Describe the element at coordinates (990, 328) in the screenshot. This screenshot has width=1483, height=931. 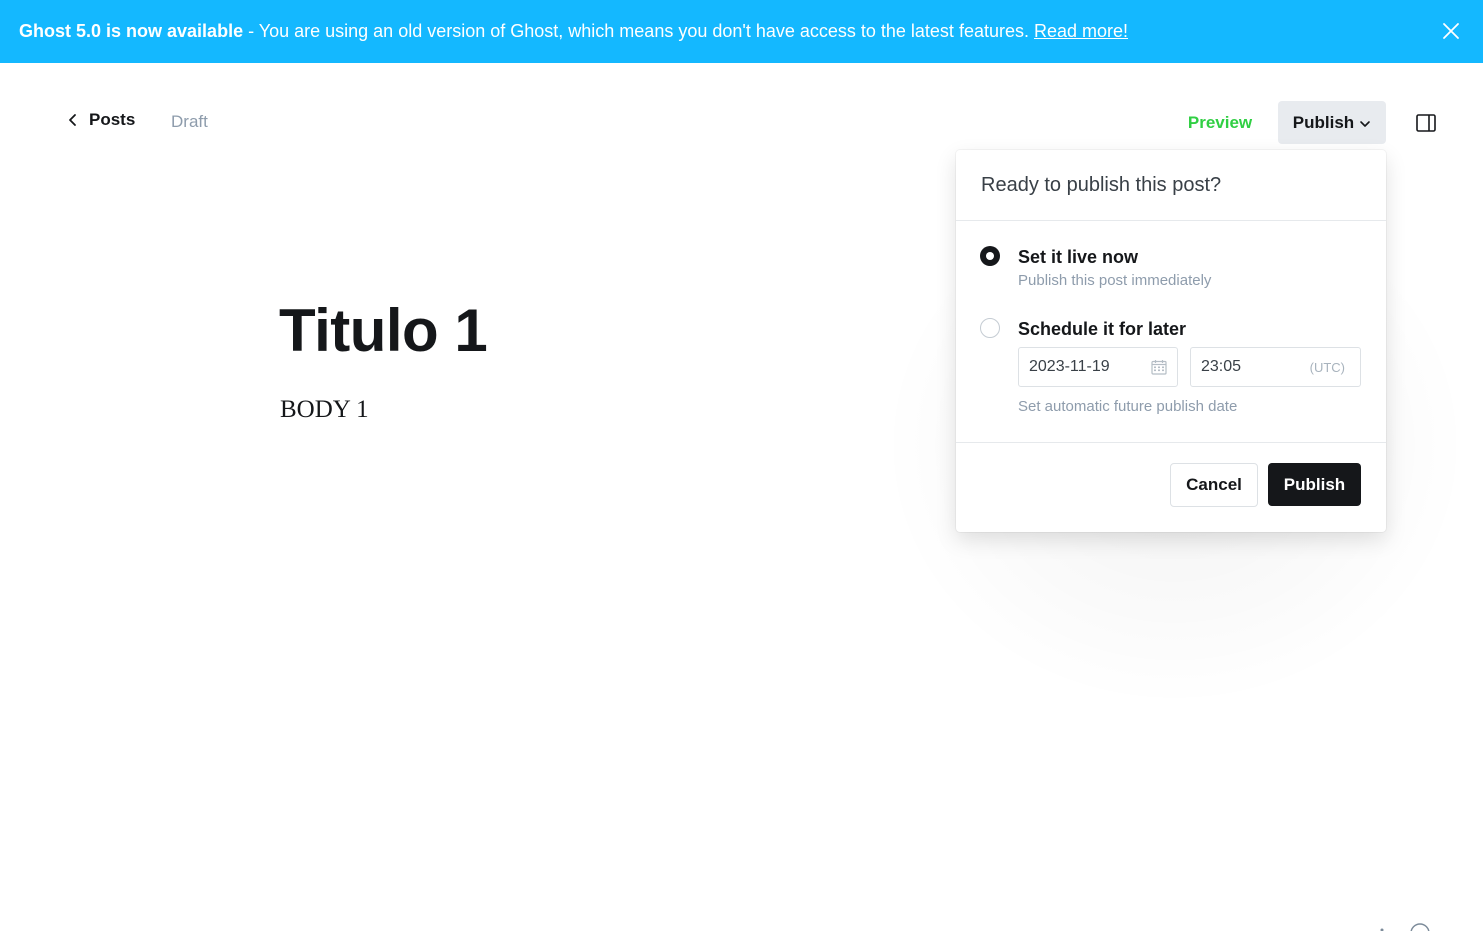
I see `radio-schedule` at that location.